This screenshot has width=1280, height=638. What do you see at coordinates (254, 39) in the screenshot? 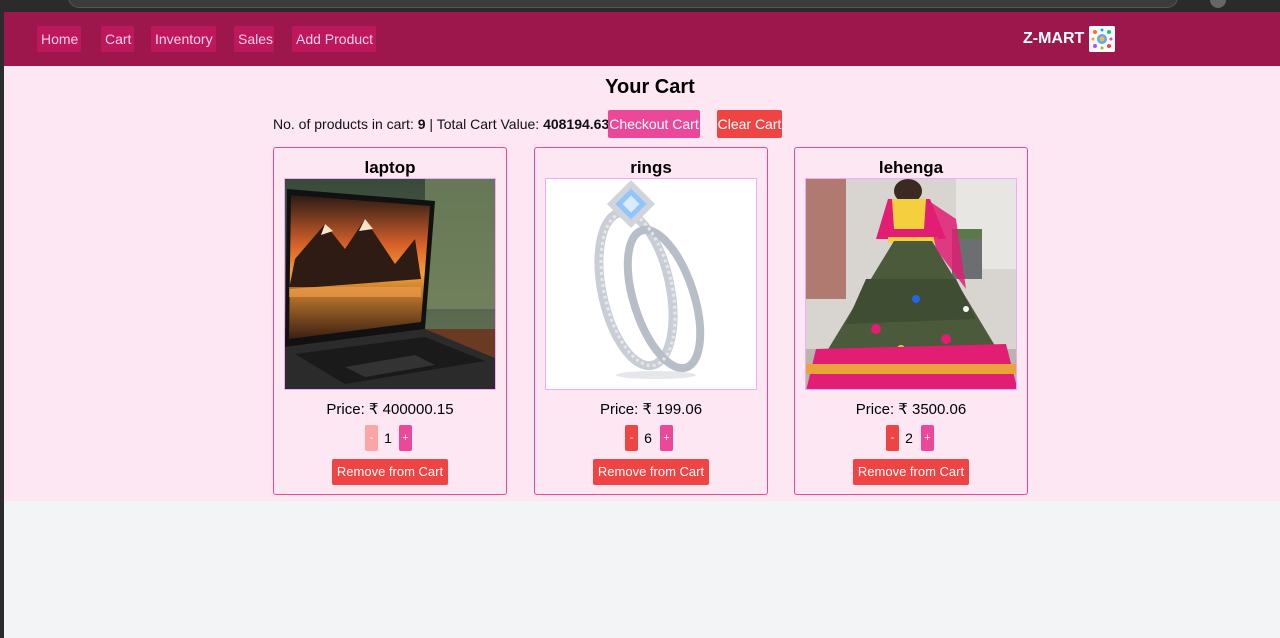
I see `nav-sales: Sales` at bounding box center [254, 39].